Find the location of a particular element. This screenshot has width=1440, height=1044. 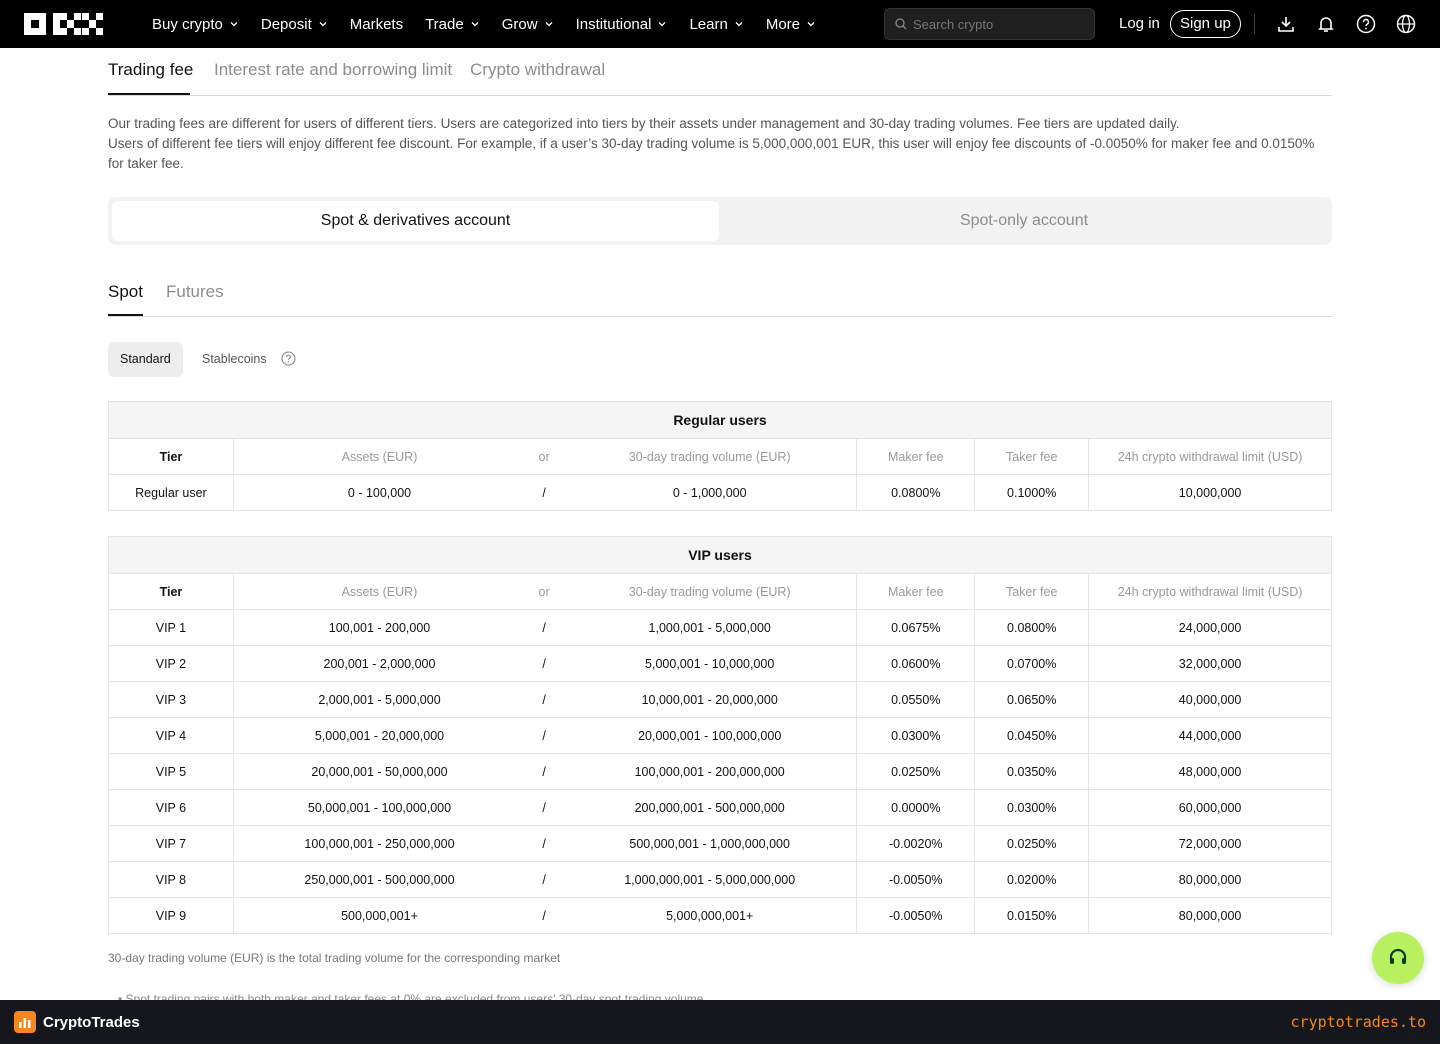

banner-title: CryptoTrades is located at coordinates (91, 1022).